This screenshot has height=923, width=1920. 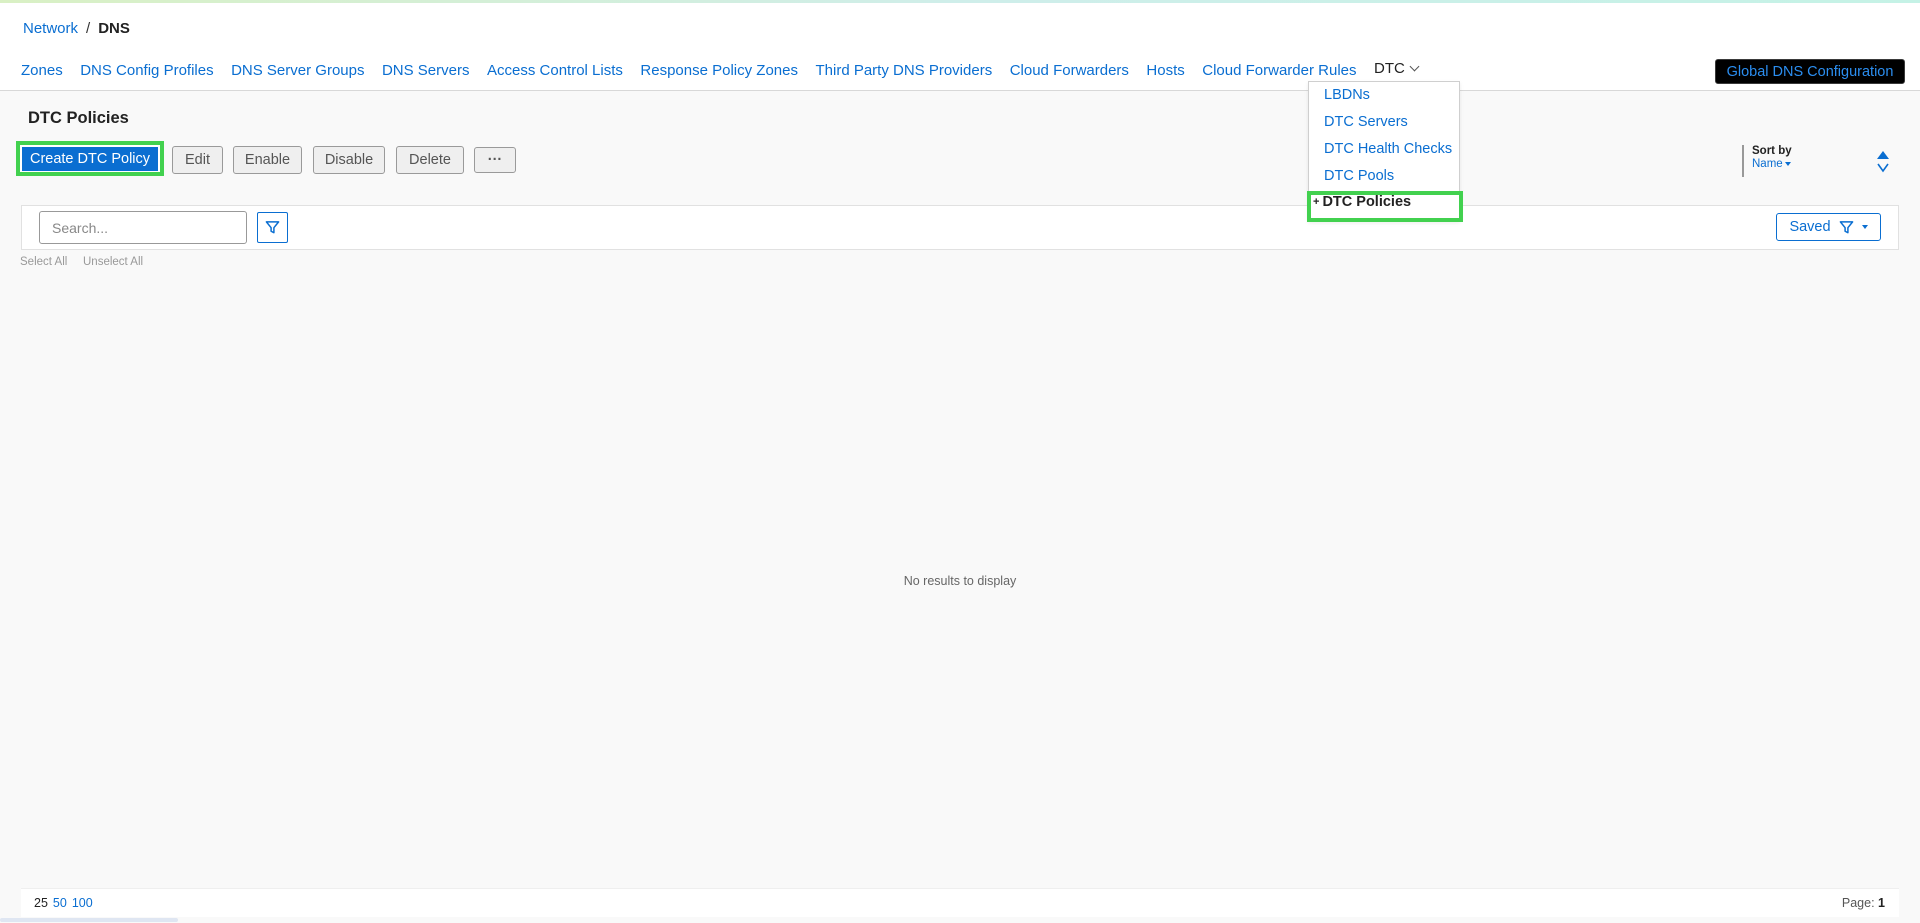 I want to click on breadcrumb-current: DNS, so click(x=114, y=28).